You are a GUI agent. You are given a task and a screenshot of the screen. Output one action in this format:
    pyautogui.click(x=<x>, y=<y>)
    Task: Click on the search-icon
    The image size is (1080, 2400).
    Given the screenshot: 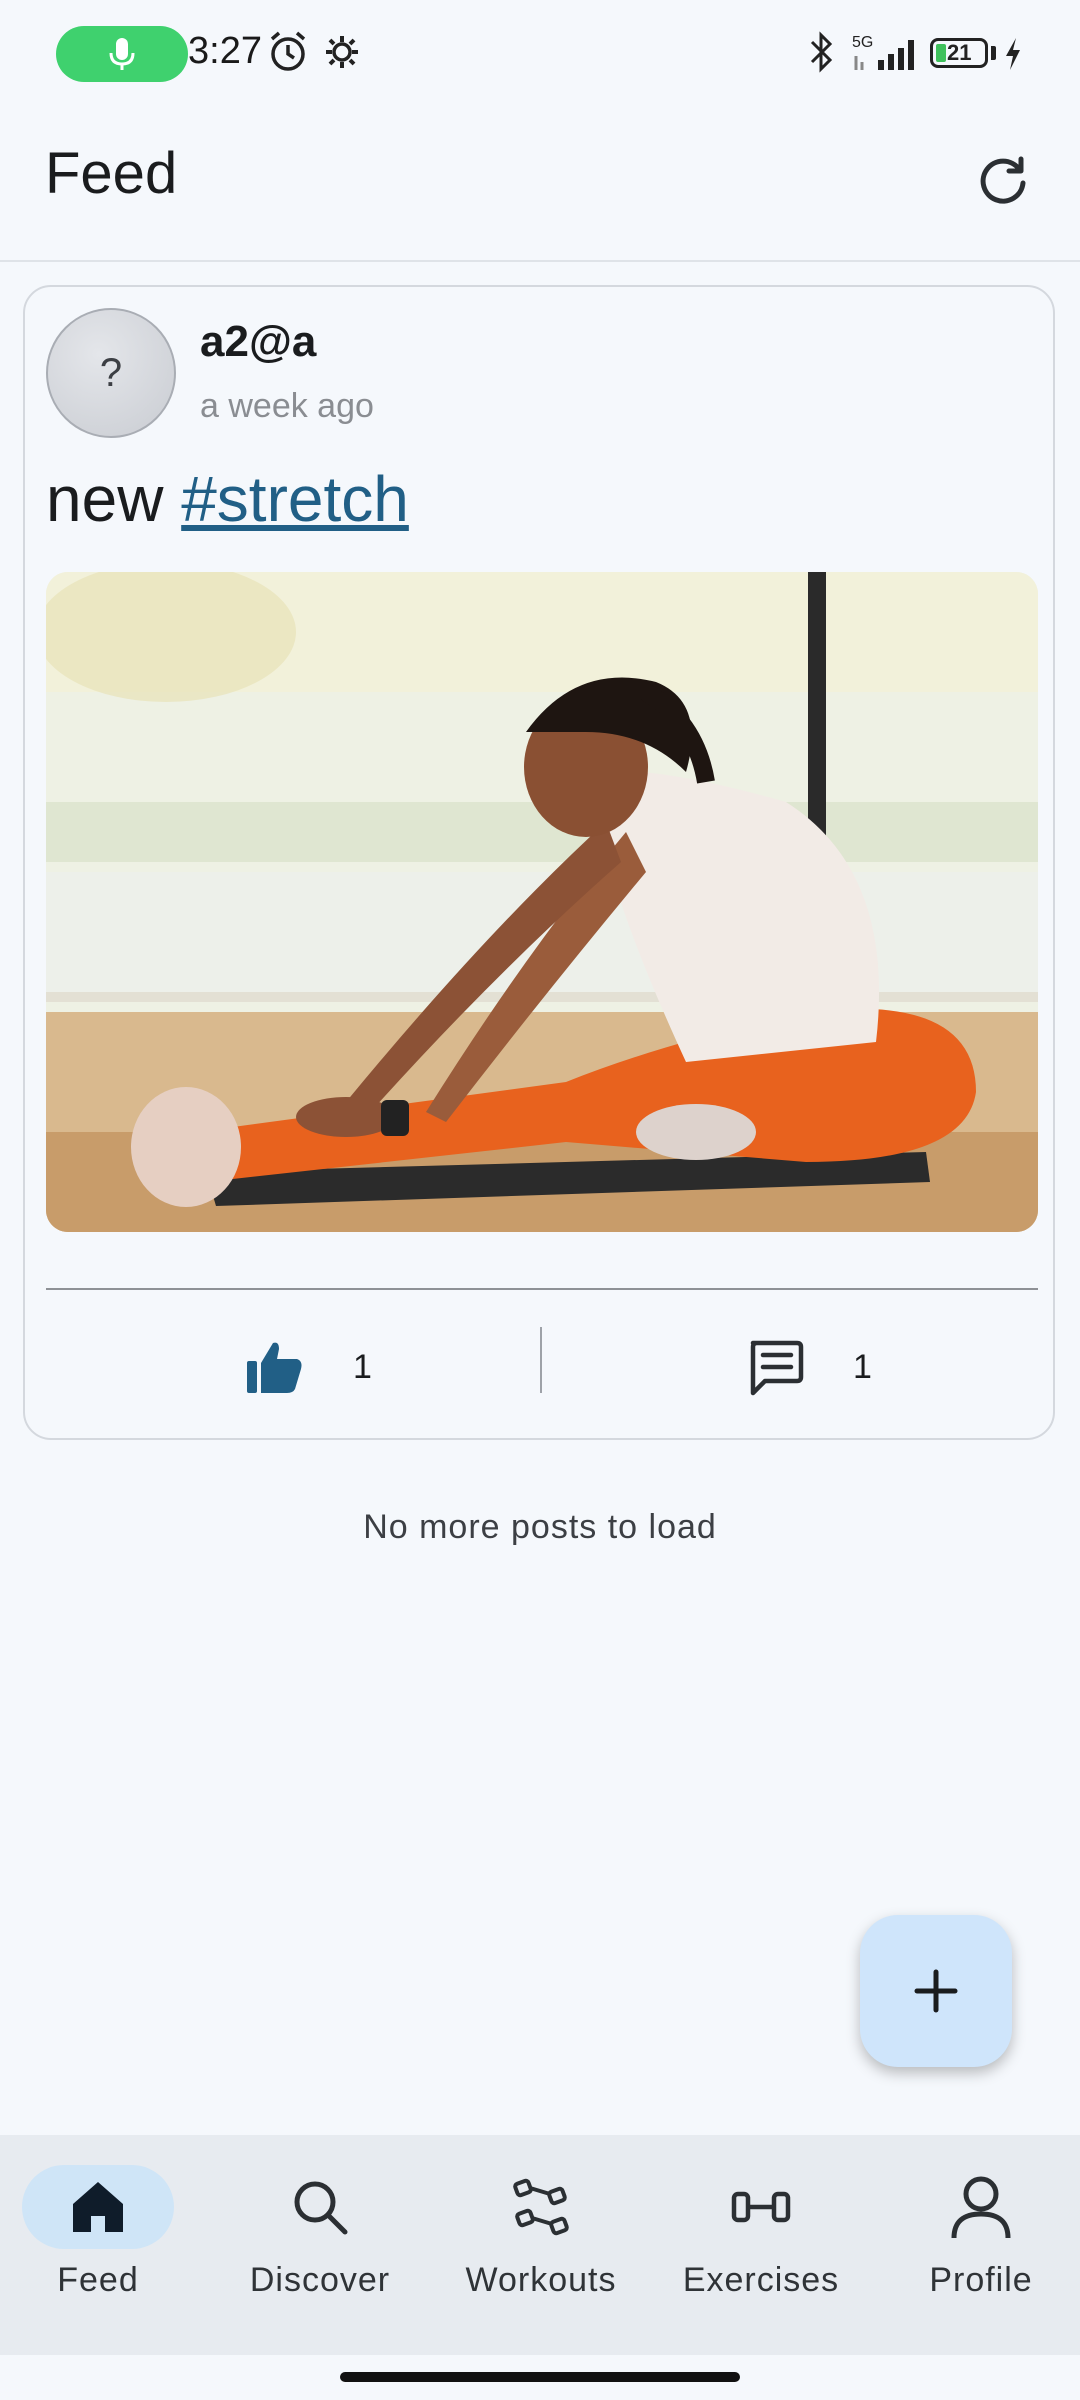 What is the action you would take?
    pyautogui.click(x=321, y=2208)
    